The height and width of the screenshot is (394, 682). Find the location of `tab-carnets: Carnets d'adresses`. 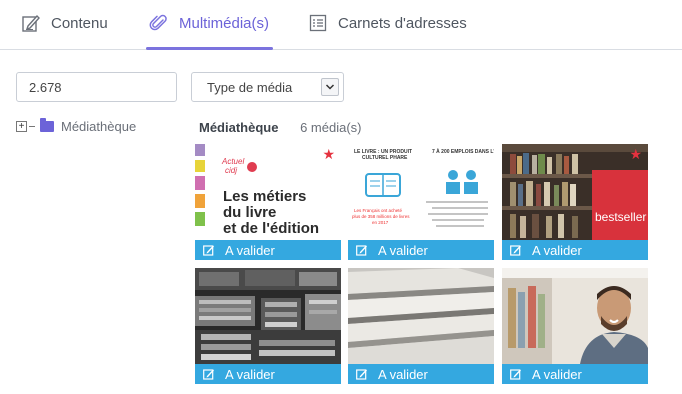

tab-carnets: Carnets d'adresses is located at coordinates (387, 23).